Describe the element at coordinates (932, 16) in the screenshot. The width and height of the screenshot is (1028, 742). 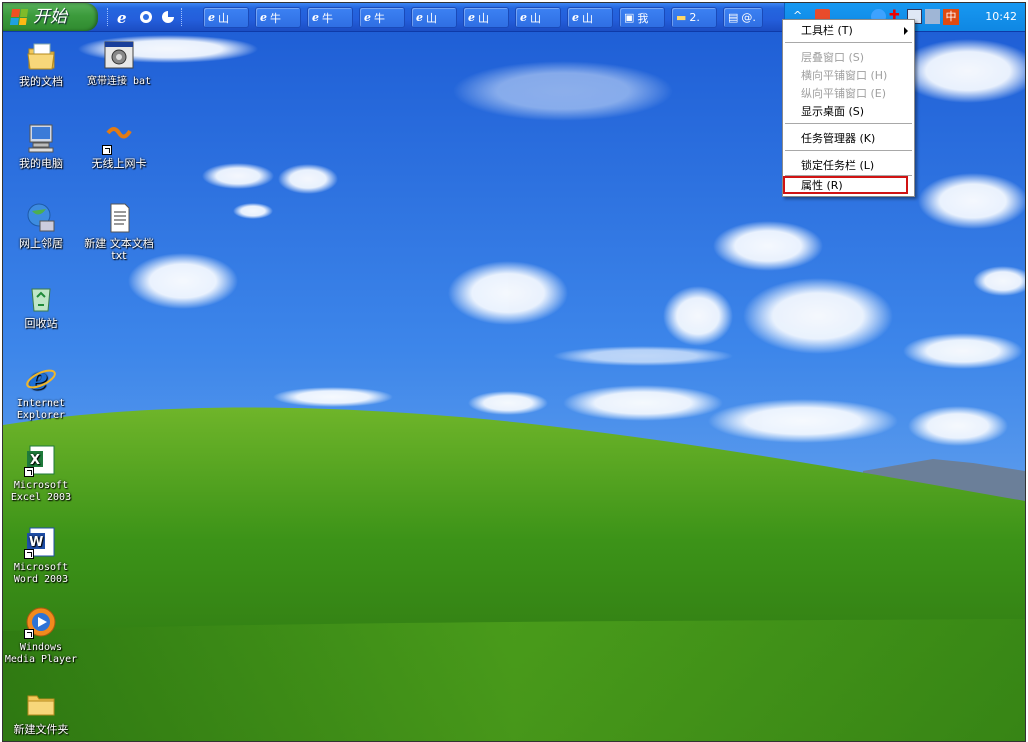
I see `computer-network-icon` at that location.